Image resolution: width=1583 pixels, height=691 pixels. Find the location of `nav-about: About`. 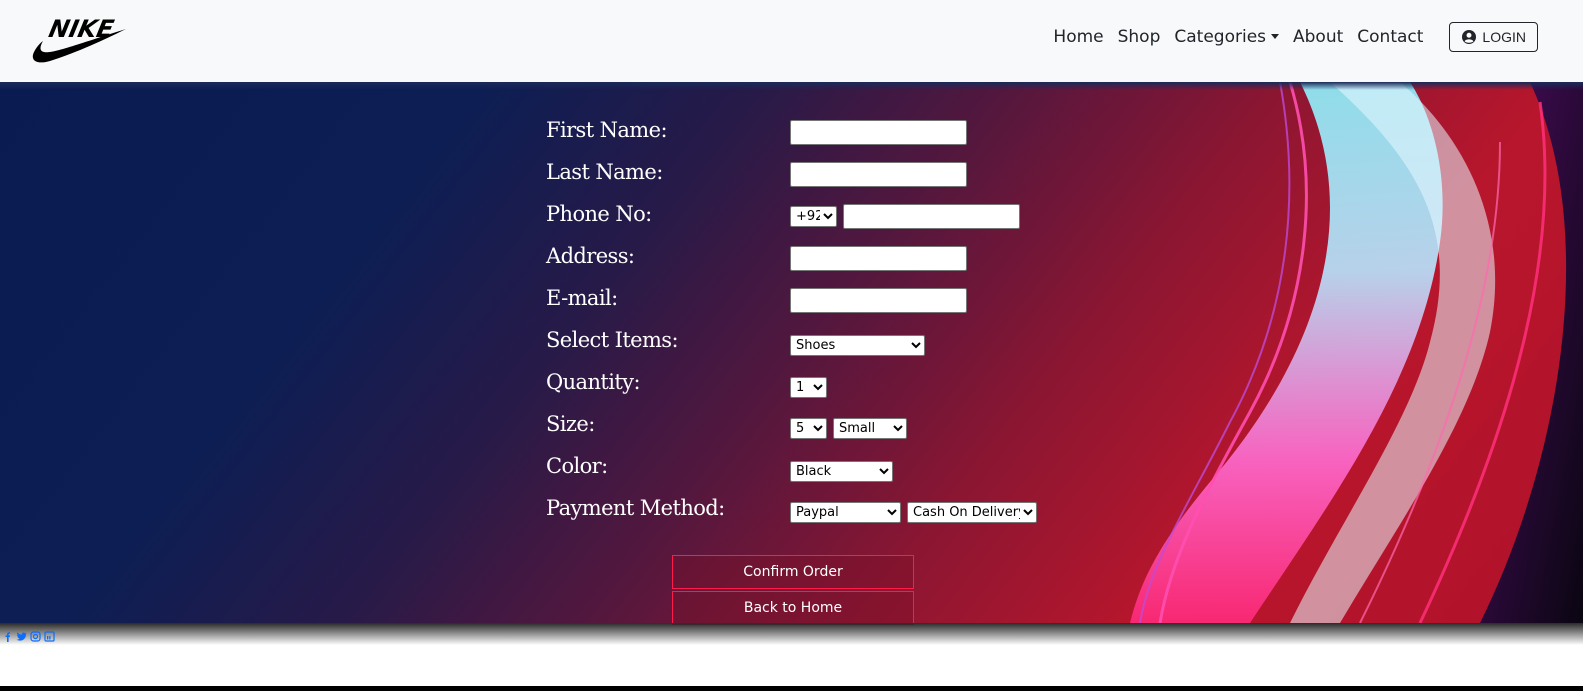

nav-about: About is located at coordinates (1318, 37).